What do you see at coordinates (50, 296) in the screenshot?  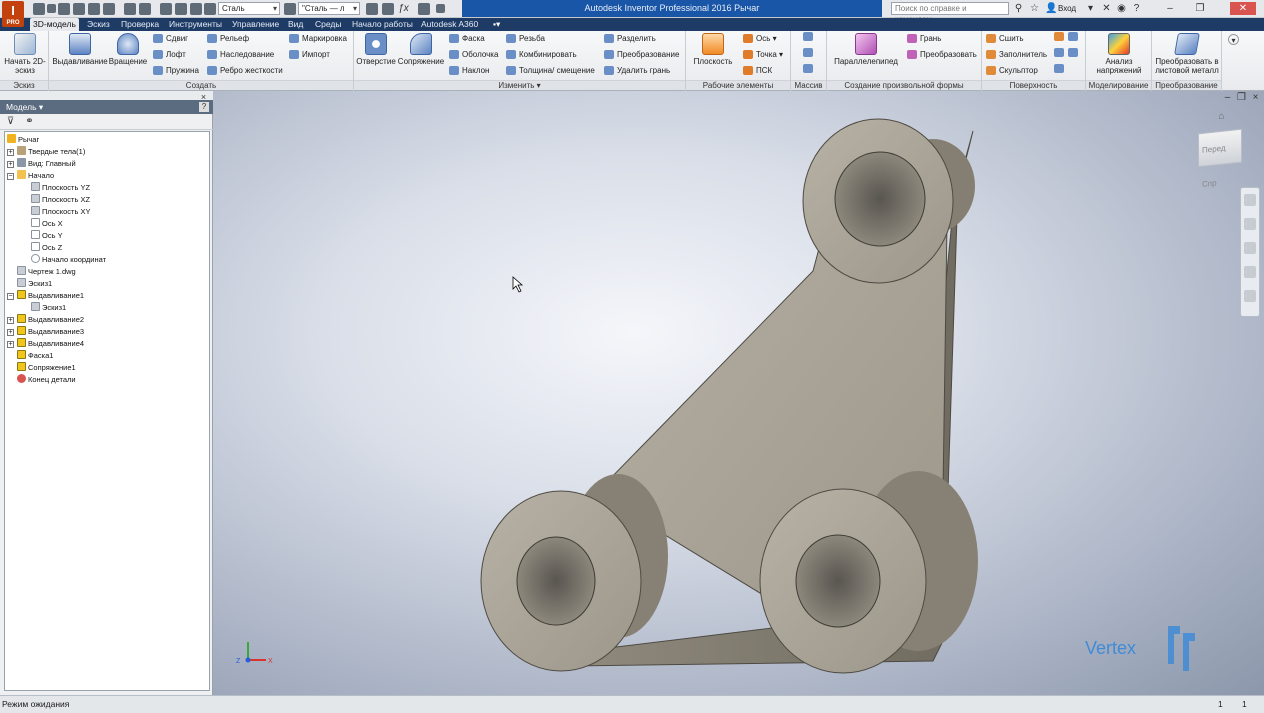 I see `tree-node-extrusion1: Выдавливание1` at bounding box center [50, 296].